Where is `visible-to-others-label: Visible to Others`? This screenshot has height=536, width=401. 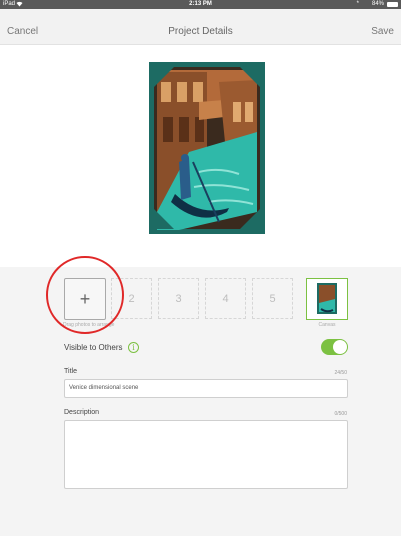 visible-to-others-label: Visible to Others is located at coordinates (93, 347).